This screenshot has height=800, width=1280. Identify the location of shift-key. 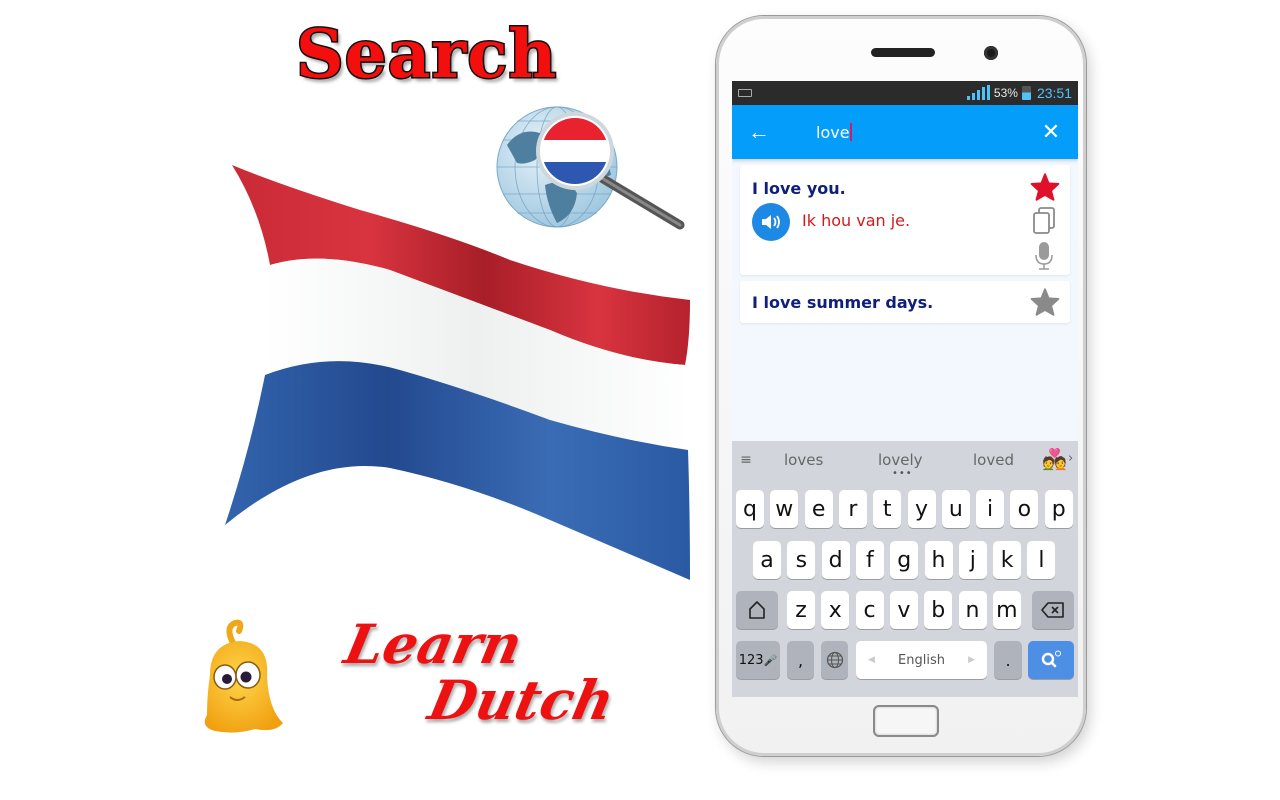
(757, 610).